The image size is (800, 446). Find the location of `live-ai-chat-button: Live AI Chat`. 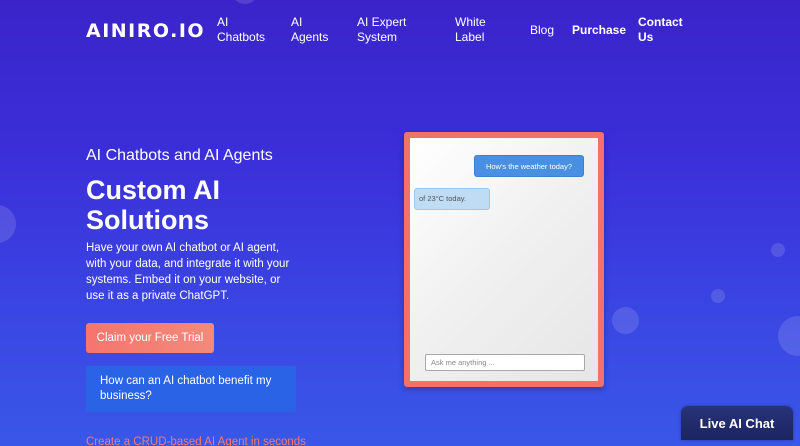

live-ai-chat-button: Live AI Chat is located at coordinates (737, 423).